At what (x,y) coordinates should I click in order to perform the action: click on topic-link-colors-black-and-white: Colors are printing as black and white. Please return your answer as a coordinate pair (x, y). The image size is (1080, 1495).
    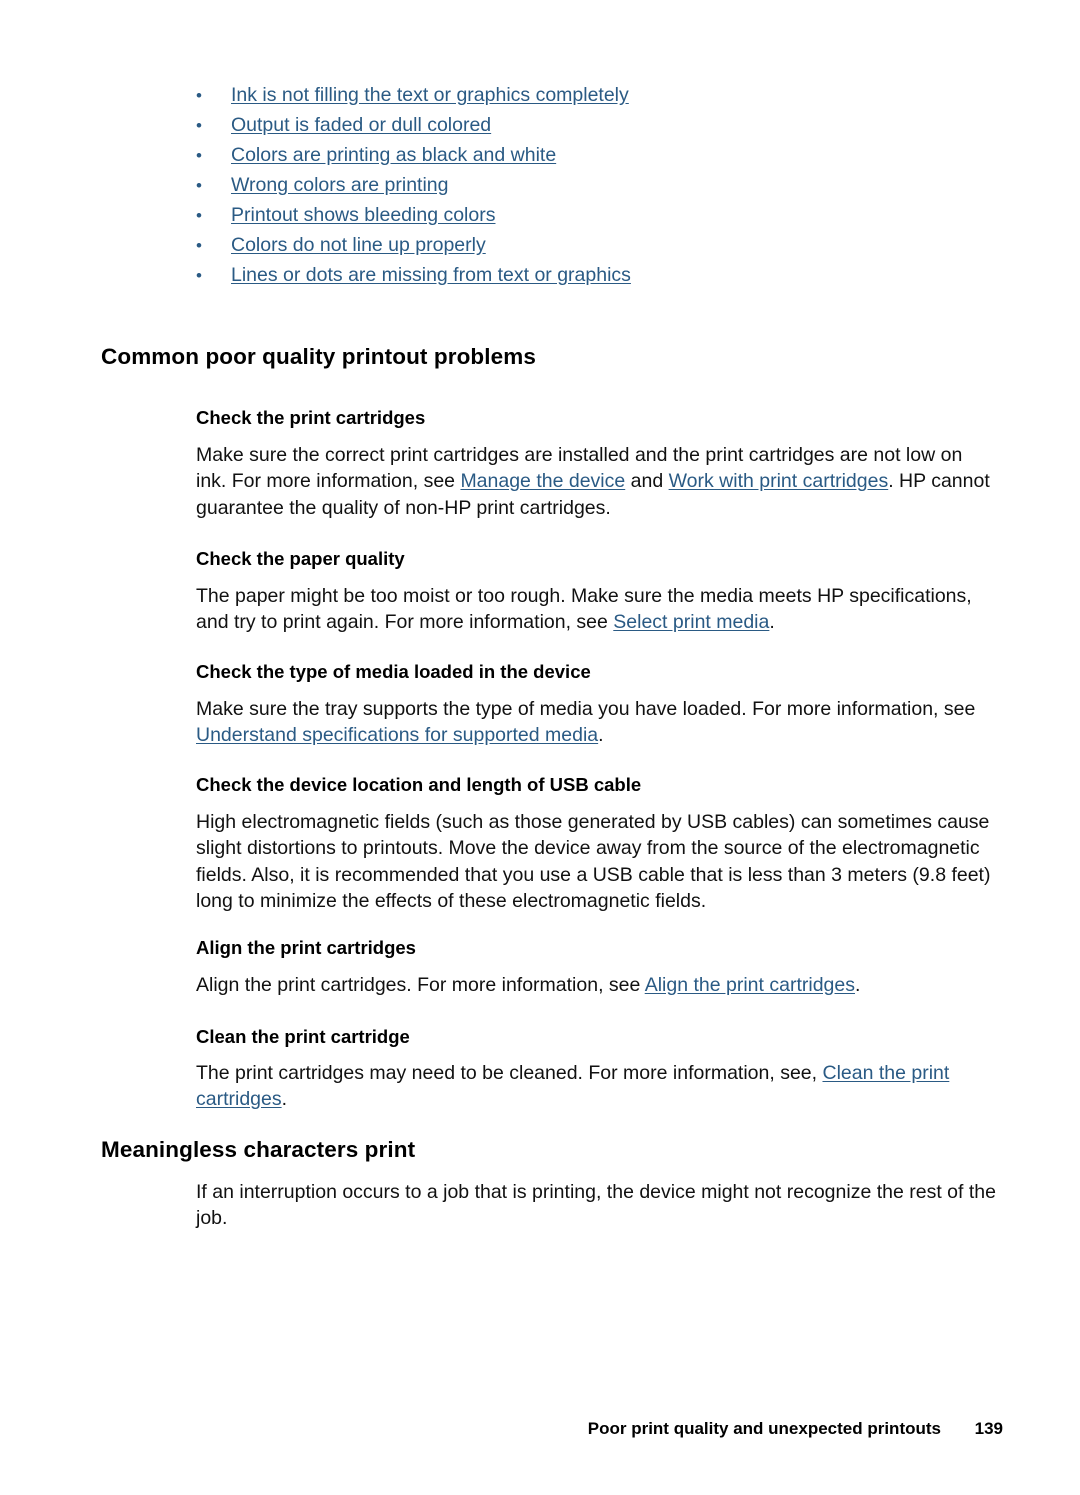
    Looking at the image, I should click on (393, 155).